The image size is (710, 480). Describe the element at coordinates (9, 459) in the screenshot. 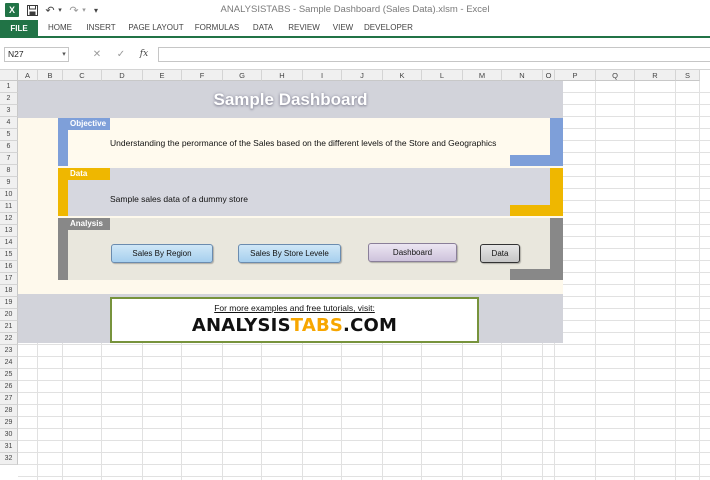

I see `row-header-32: 32` at that location.